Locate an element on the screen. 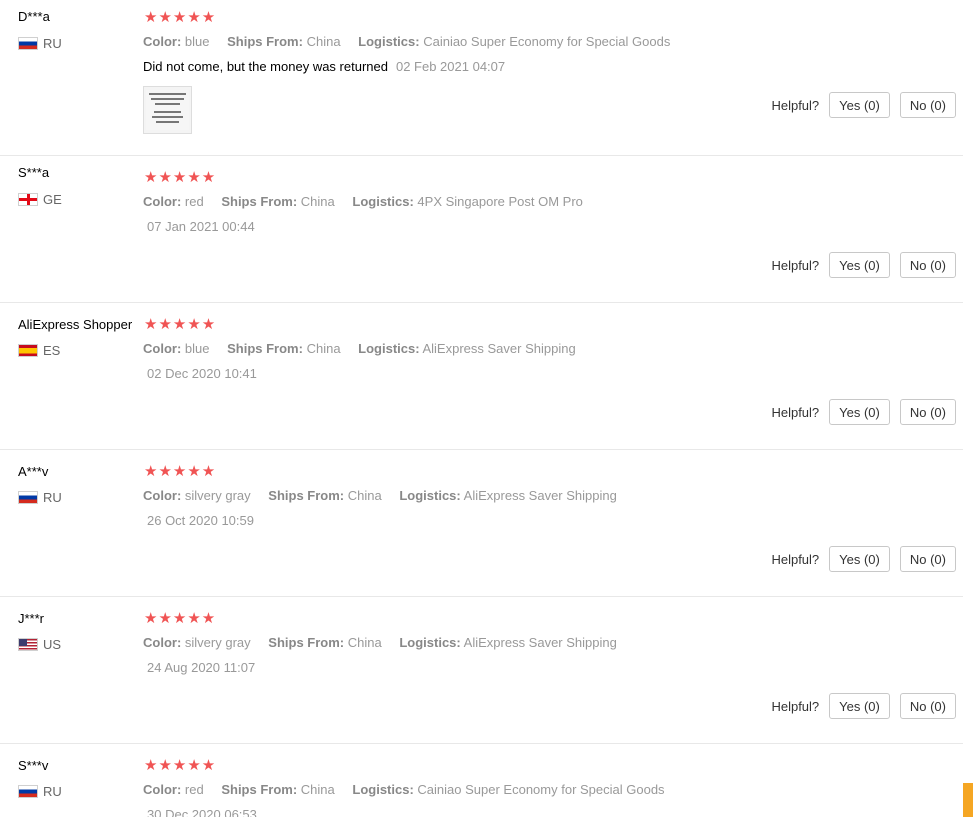 Image resolution: width=973 pixels, height=817 pixels. flag-us-icon is located at coordinates (28, 644).